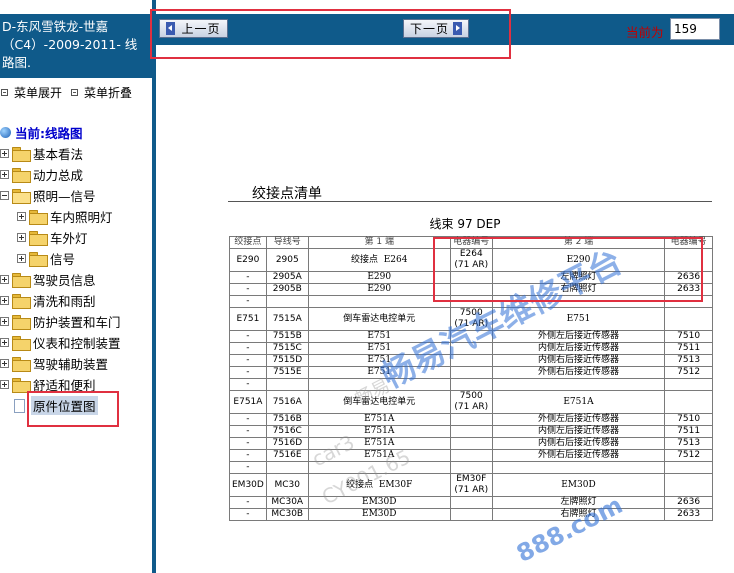  I want to click on tree-root: 当前:线路图, so click(76, 132).